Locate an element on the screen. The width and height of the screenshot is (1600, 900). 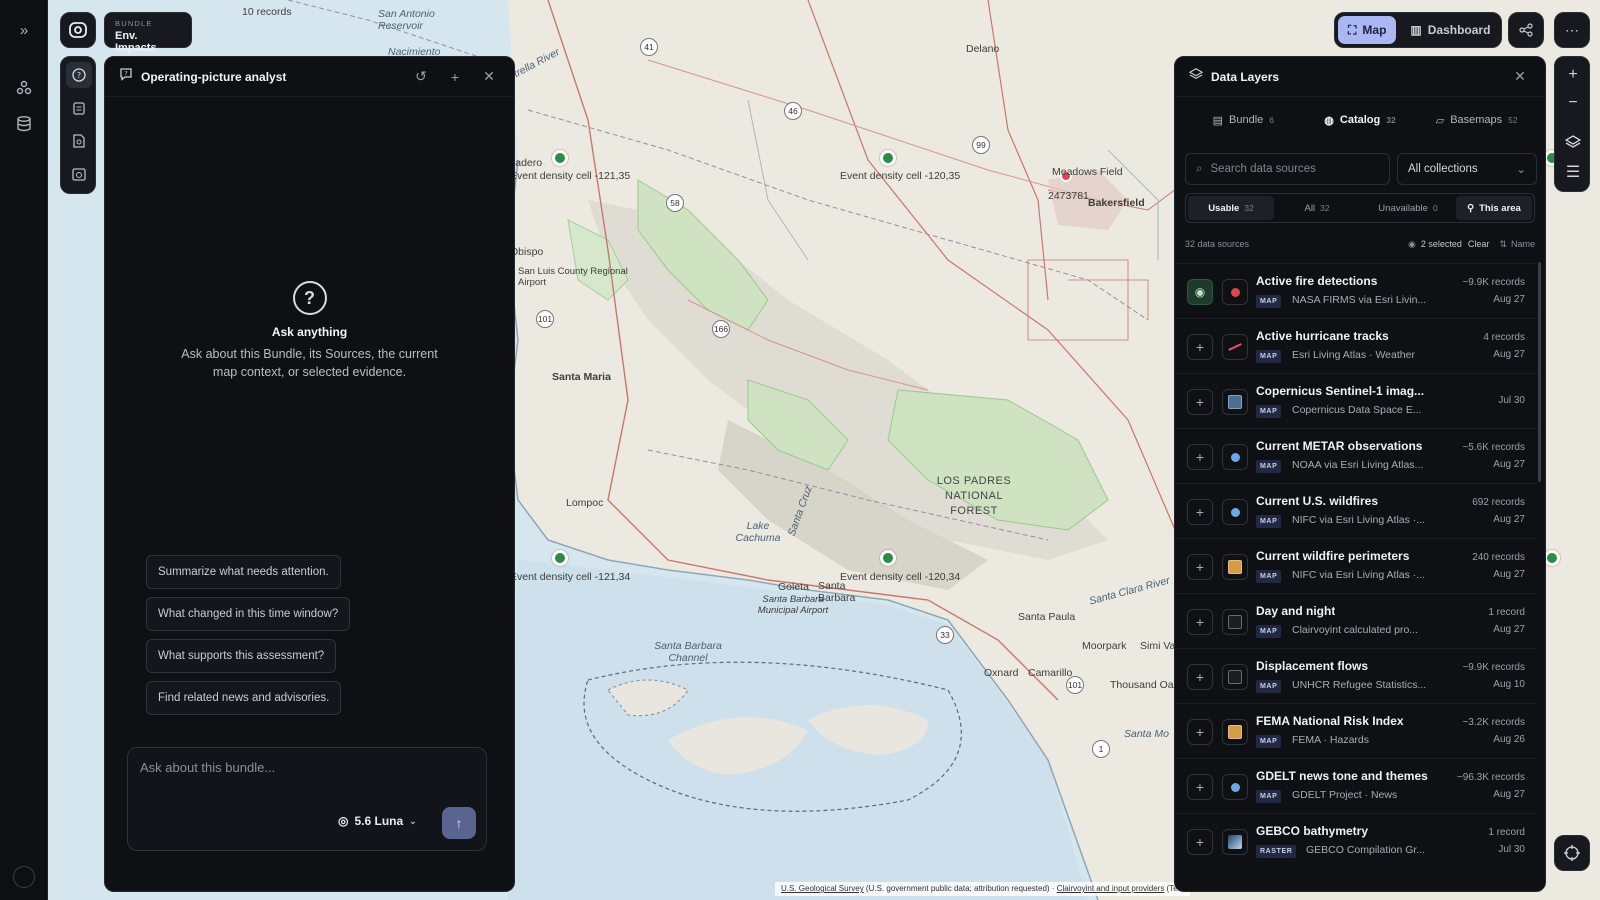
zoom-in-icon: + is located at coordinates (1573, 75).